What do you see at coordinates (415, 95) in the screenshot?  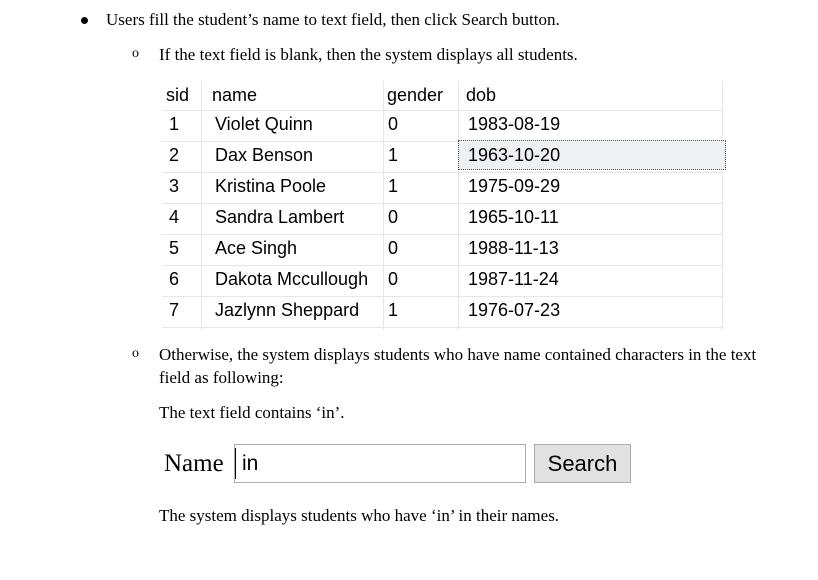 I see `column-header-gender: gender` at bounding box center [415, 95].